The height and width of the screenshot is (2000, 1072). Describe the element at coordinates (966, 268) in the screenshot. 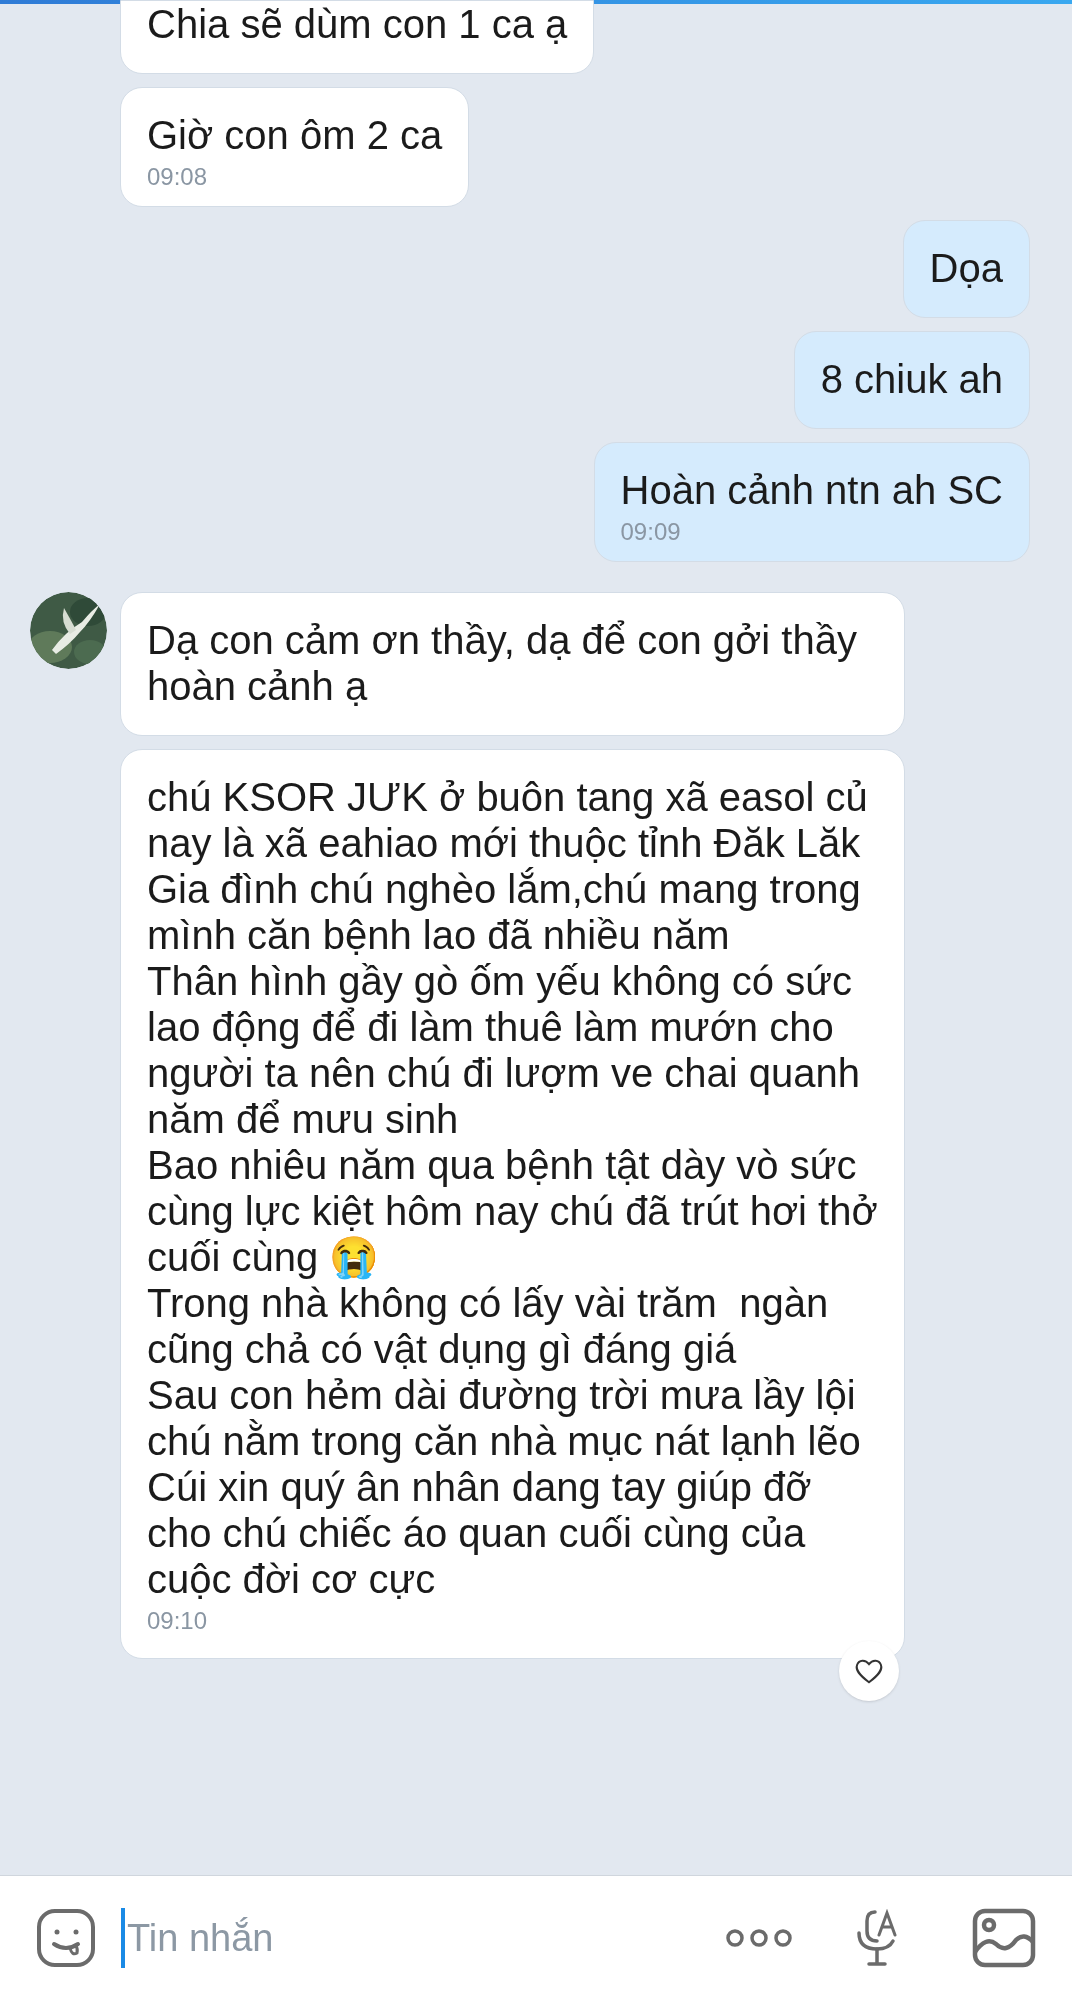

I see `message-text: Dọa` at that location.